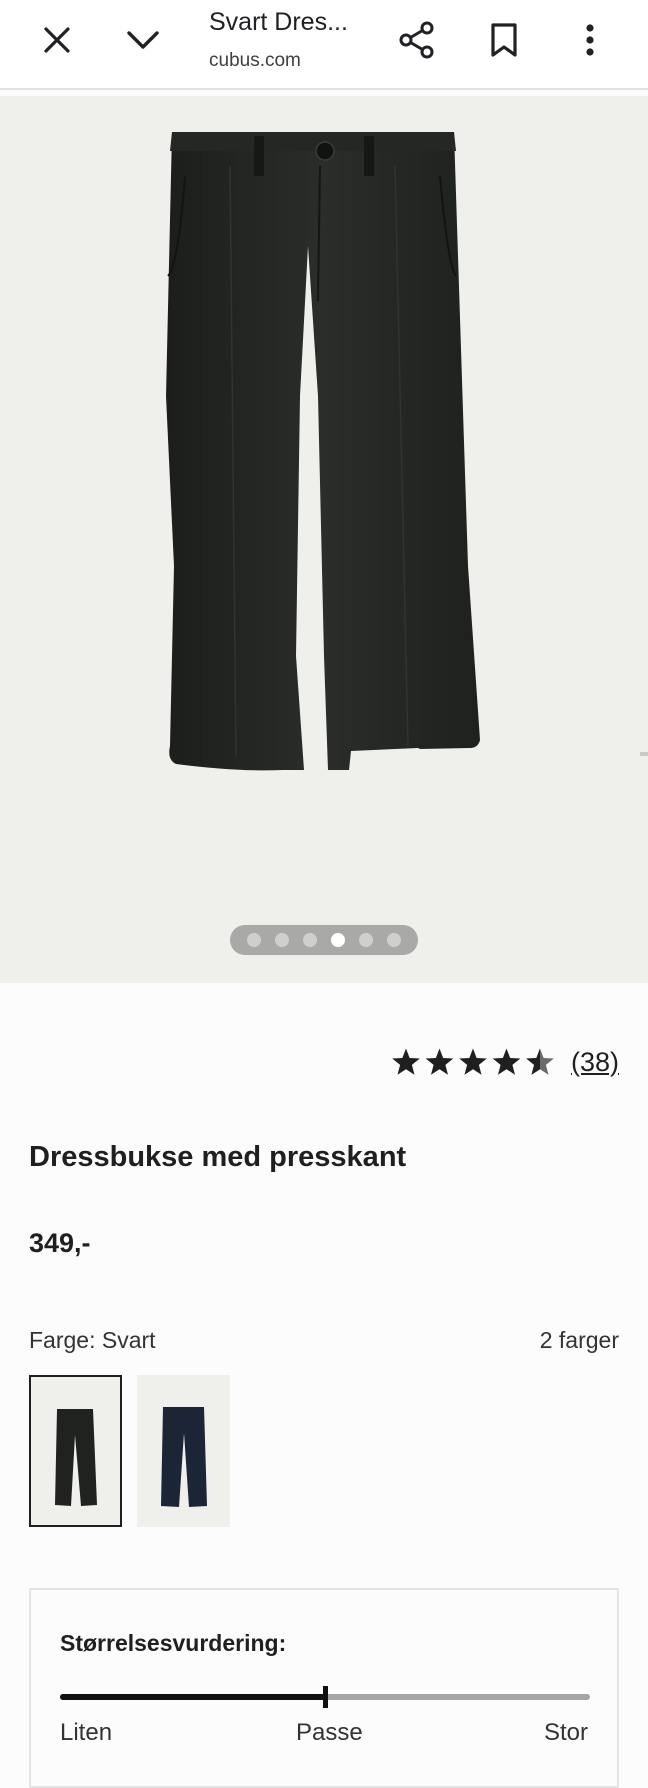 This screenshot has height=1788, width=648. Describe the element at coordinates (644, 754) in the screenshot. I see `gallery-next-peek` at that location.